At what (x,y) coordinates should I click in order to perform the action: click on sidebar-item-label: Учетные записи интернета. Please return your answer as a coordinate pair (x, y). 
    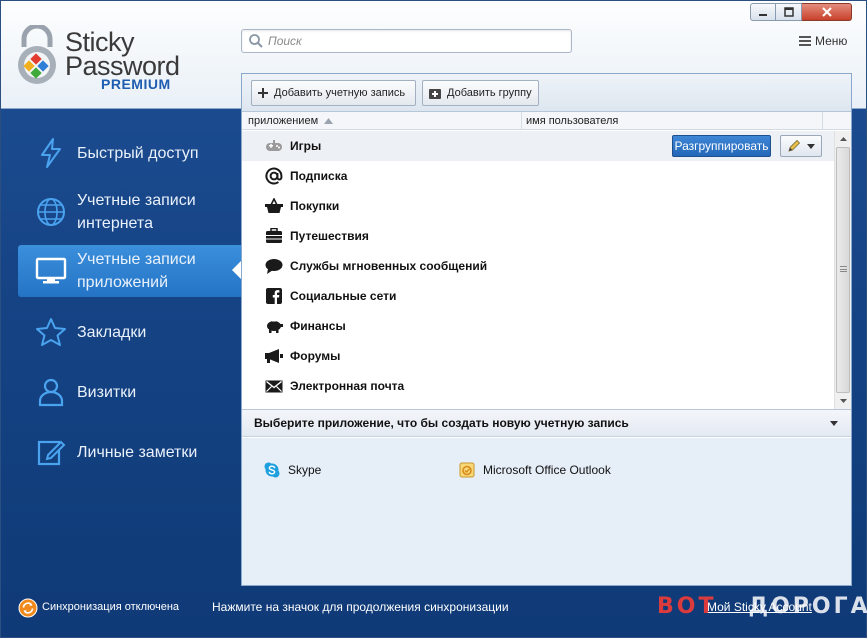
    Looking at the image, I should click on (136, 212).